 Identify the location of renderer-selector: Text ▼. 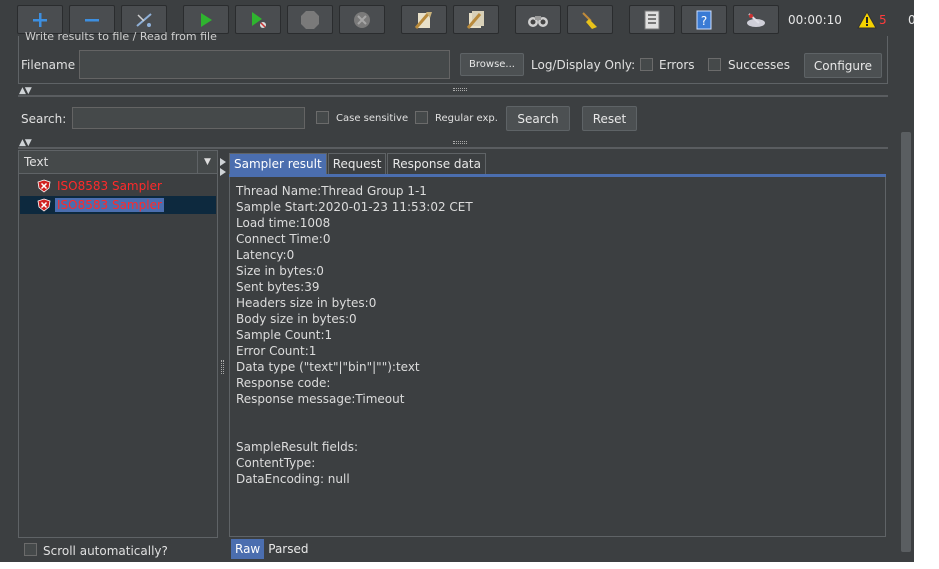
(118, 162).